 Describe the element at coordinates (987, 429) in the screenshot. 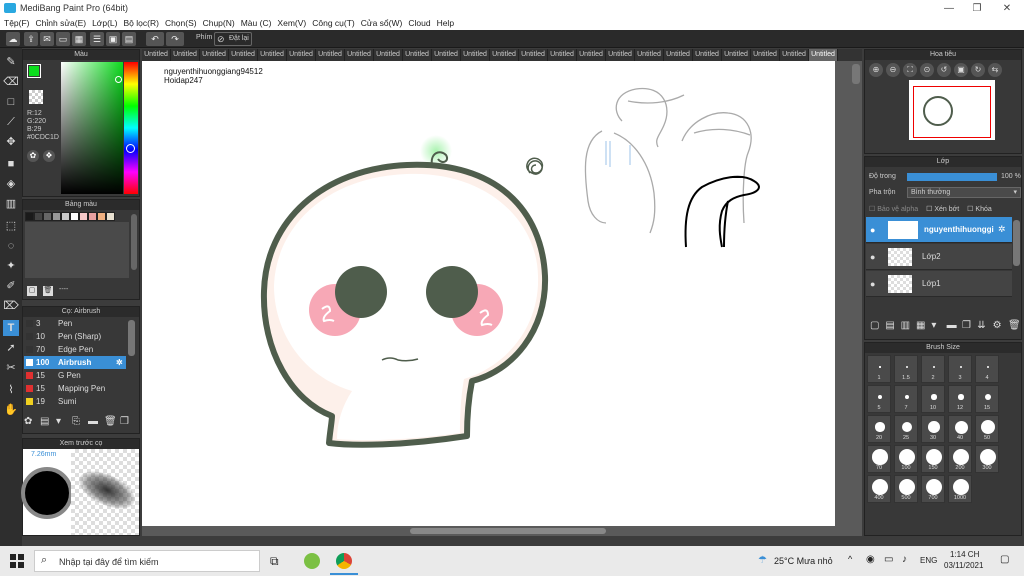

I see `brush-size-cell: 50` at that location.